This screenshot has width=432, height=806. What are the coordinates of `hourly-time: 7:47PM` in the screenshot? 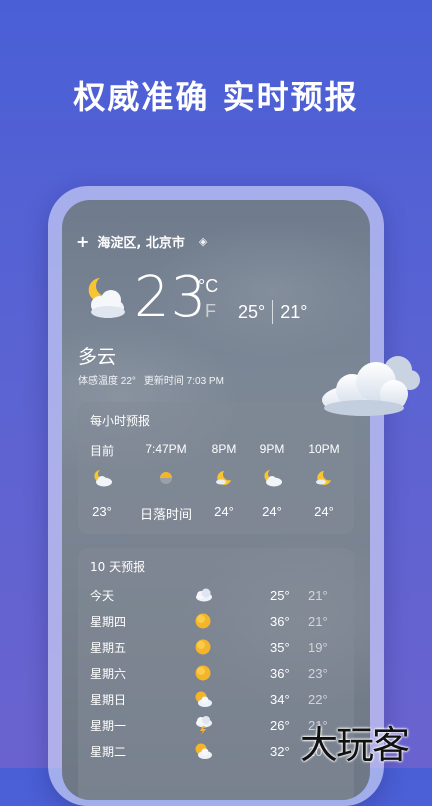 It's located at (166, 449).